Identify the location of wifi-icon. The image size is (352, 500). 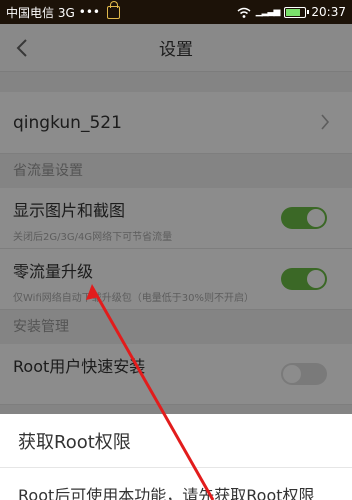
(244, 12).